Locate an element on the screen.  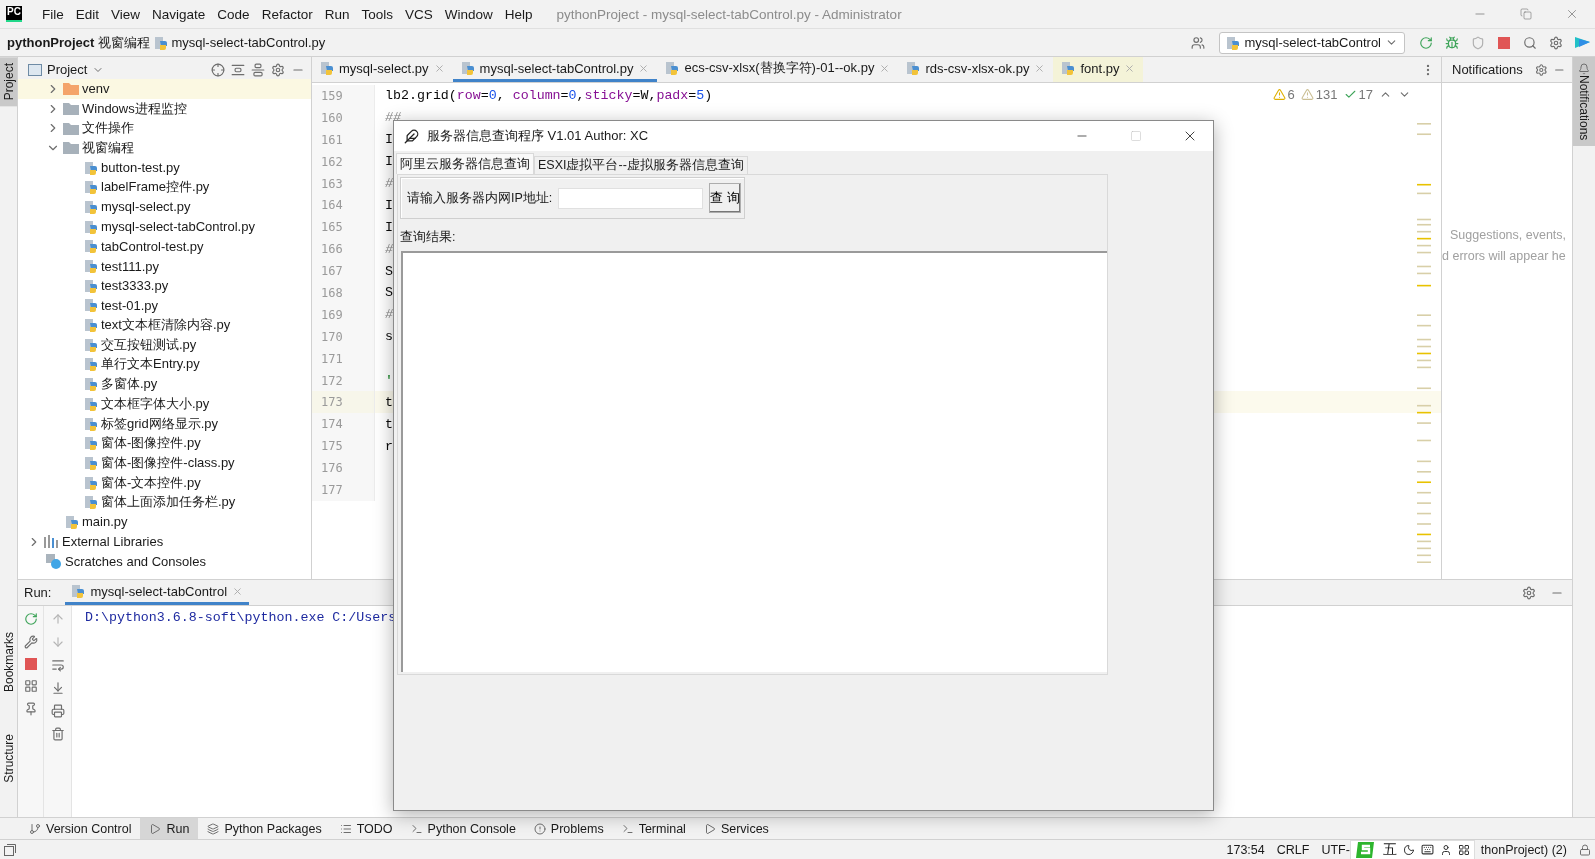
tree-item: 交互按钮测试.py is located at coordinates (164, 344).